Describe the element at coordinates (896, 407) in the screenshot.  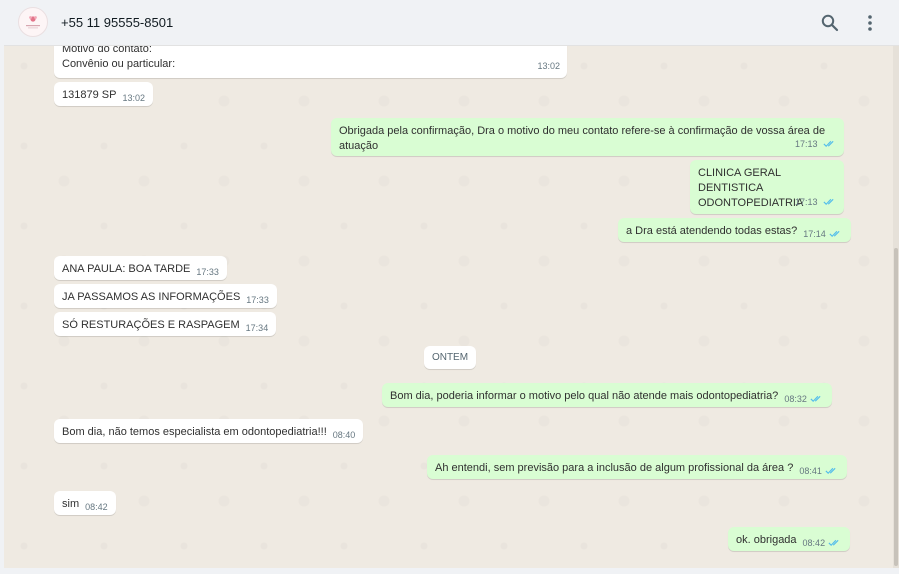
I see `scrollbar-thumb` at that location.